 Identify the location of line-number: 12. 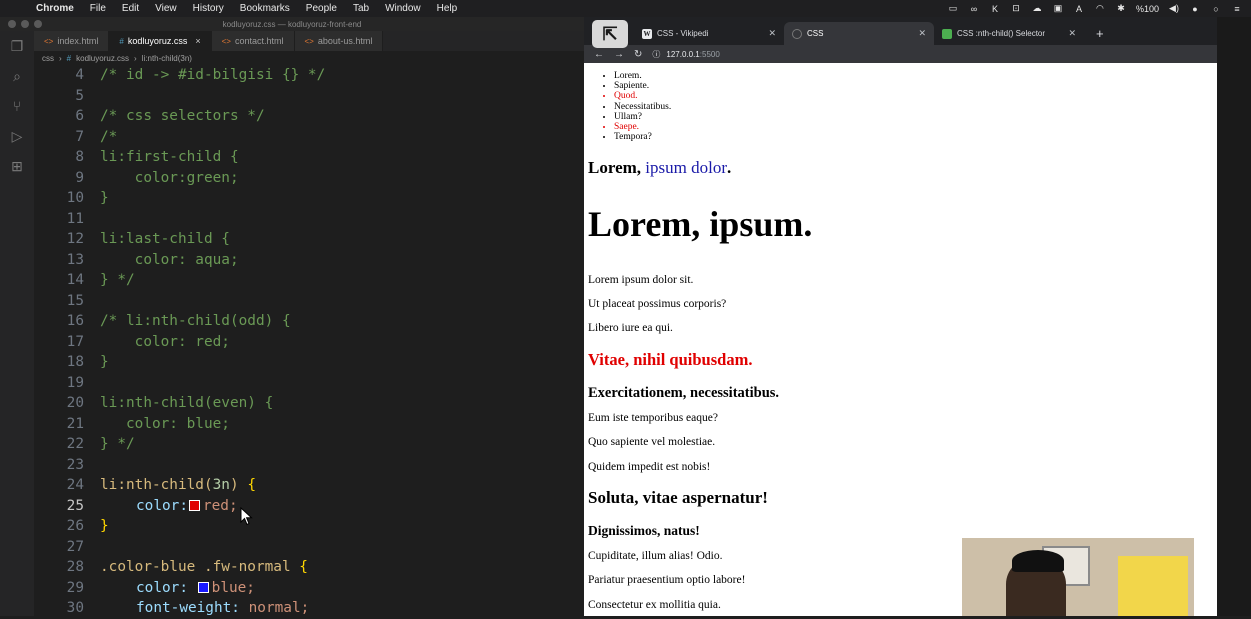
(75, 239).